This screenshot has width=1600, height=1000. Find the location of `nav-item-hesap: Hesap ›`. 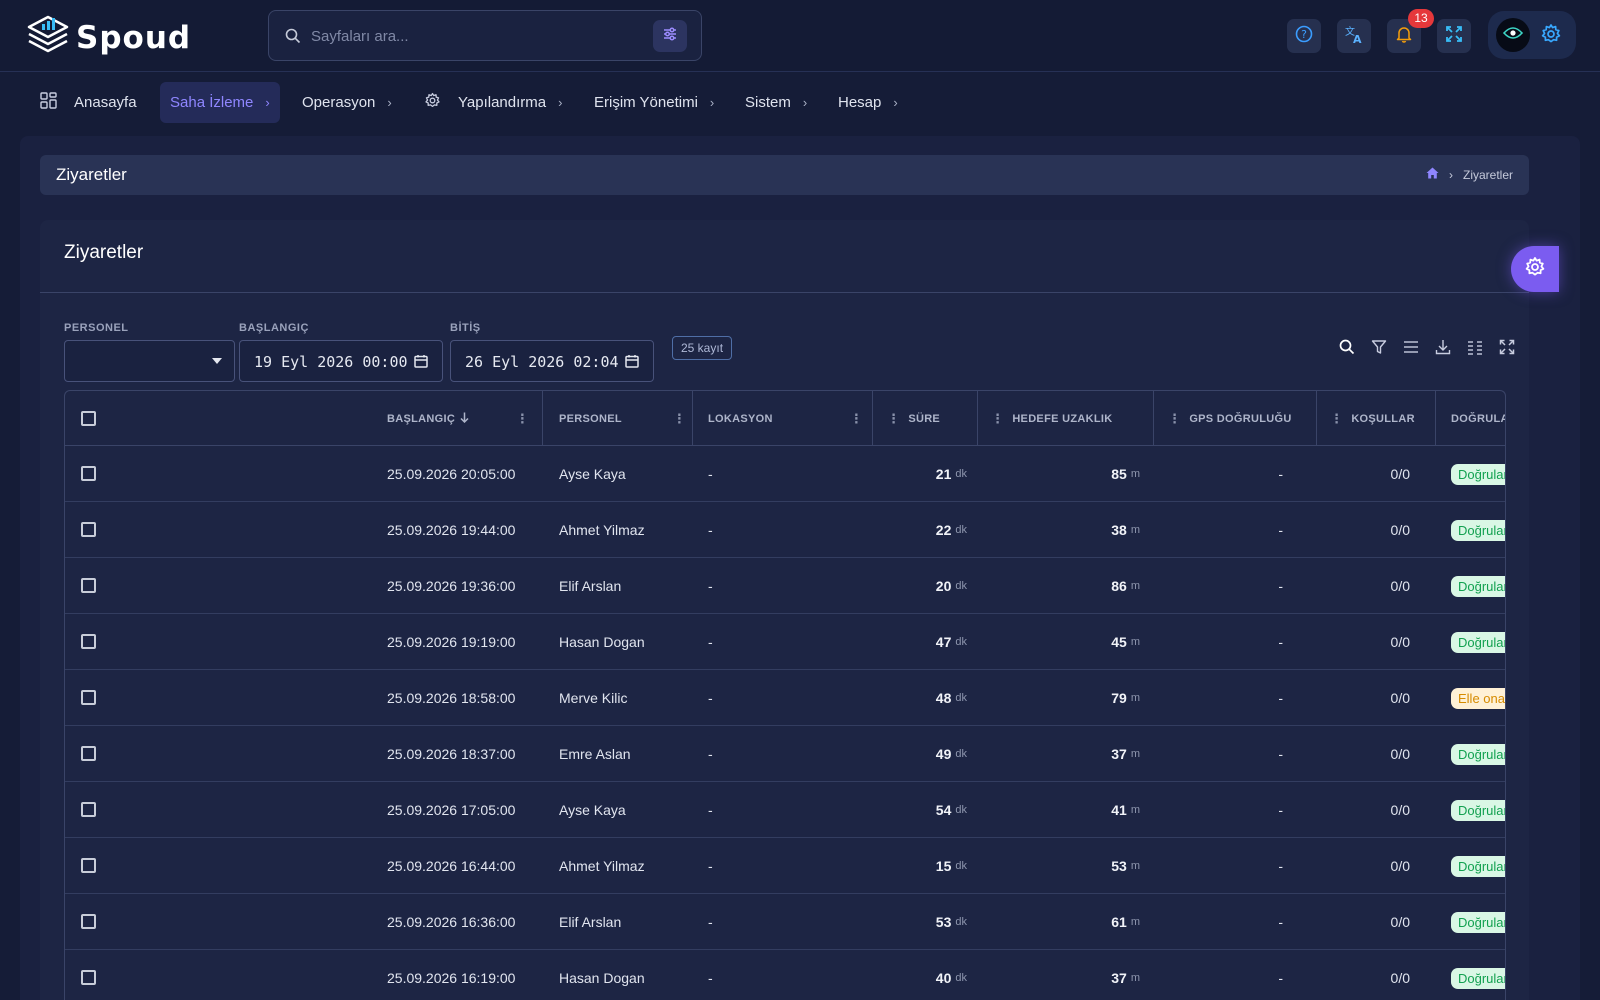

nav-item-hesap: Hesap › is located at coordinates (868, 102).